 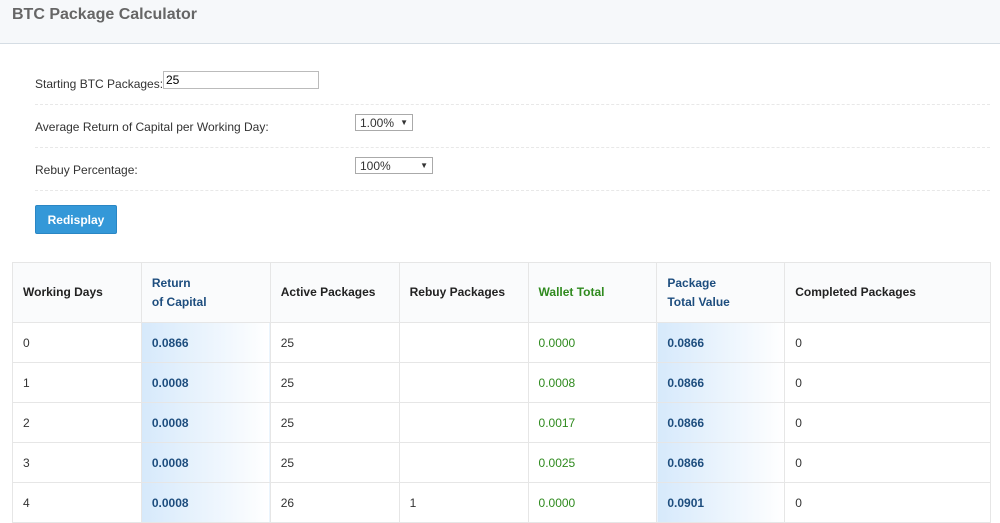 I want to click on cell-package-total-value: 0.0901, so click(x=721, y=502).